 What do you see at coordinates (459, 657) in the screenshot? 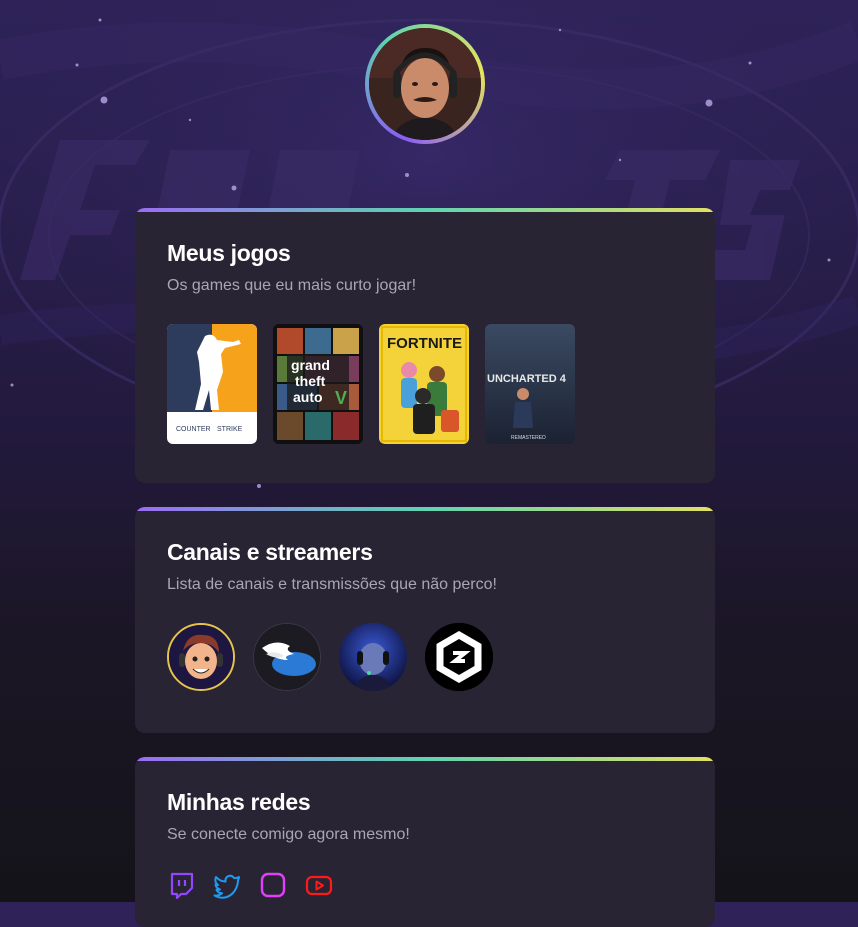
I see `channel-hexagon-logo` at bounding box center [459, 657].